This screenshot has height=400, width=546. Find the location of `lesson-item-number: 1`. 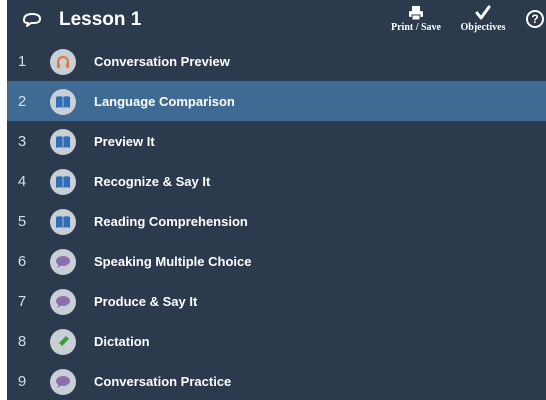

lesson-item-number: 1 is located at coordinates (22, 61).